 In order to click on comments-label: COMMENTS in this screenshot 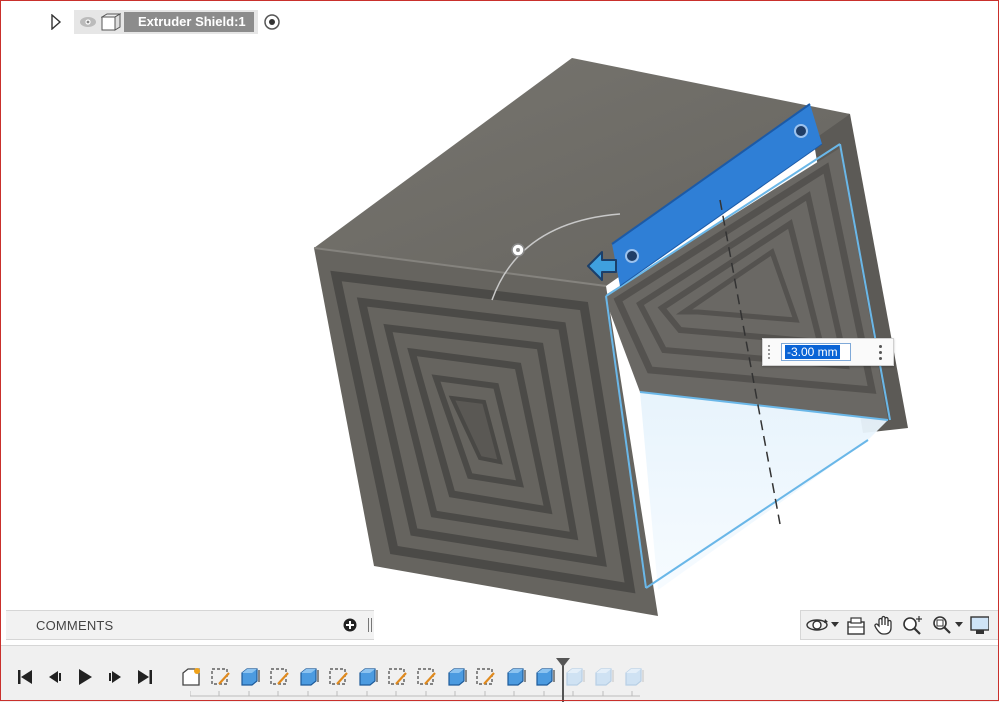, I will do `click(75, 625)`.